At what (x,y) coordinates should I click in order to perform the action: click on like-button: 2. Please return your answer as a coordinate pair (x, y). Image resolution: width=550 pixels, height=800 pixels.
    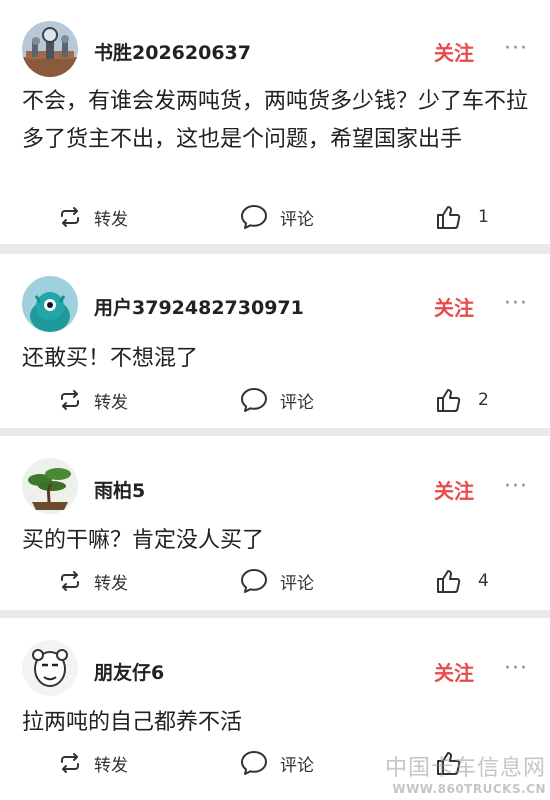
    Looking at the image, I should click on (462, 400).